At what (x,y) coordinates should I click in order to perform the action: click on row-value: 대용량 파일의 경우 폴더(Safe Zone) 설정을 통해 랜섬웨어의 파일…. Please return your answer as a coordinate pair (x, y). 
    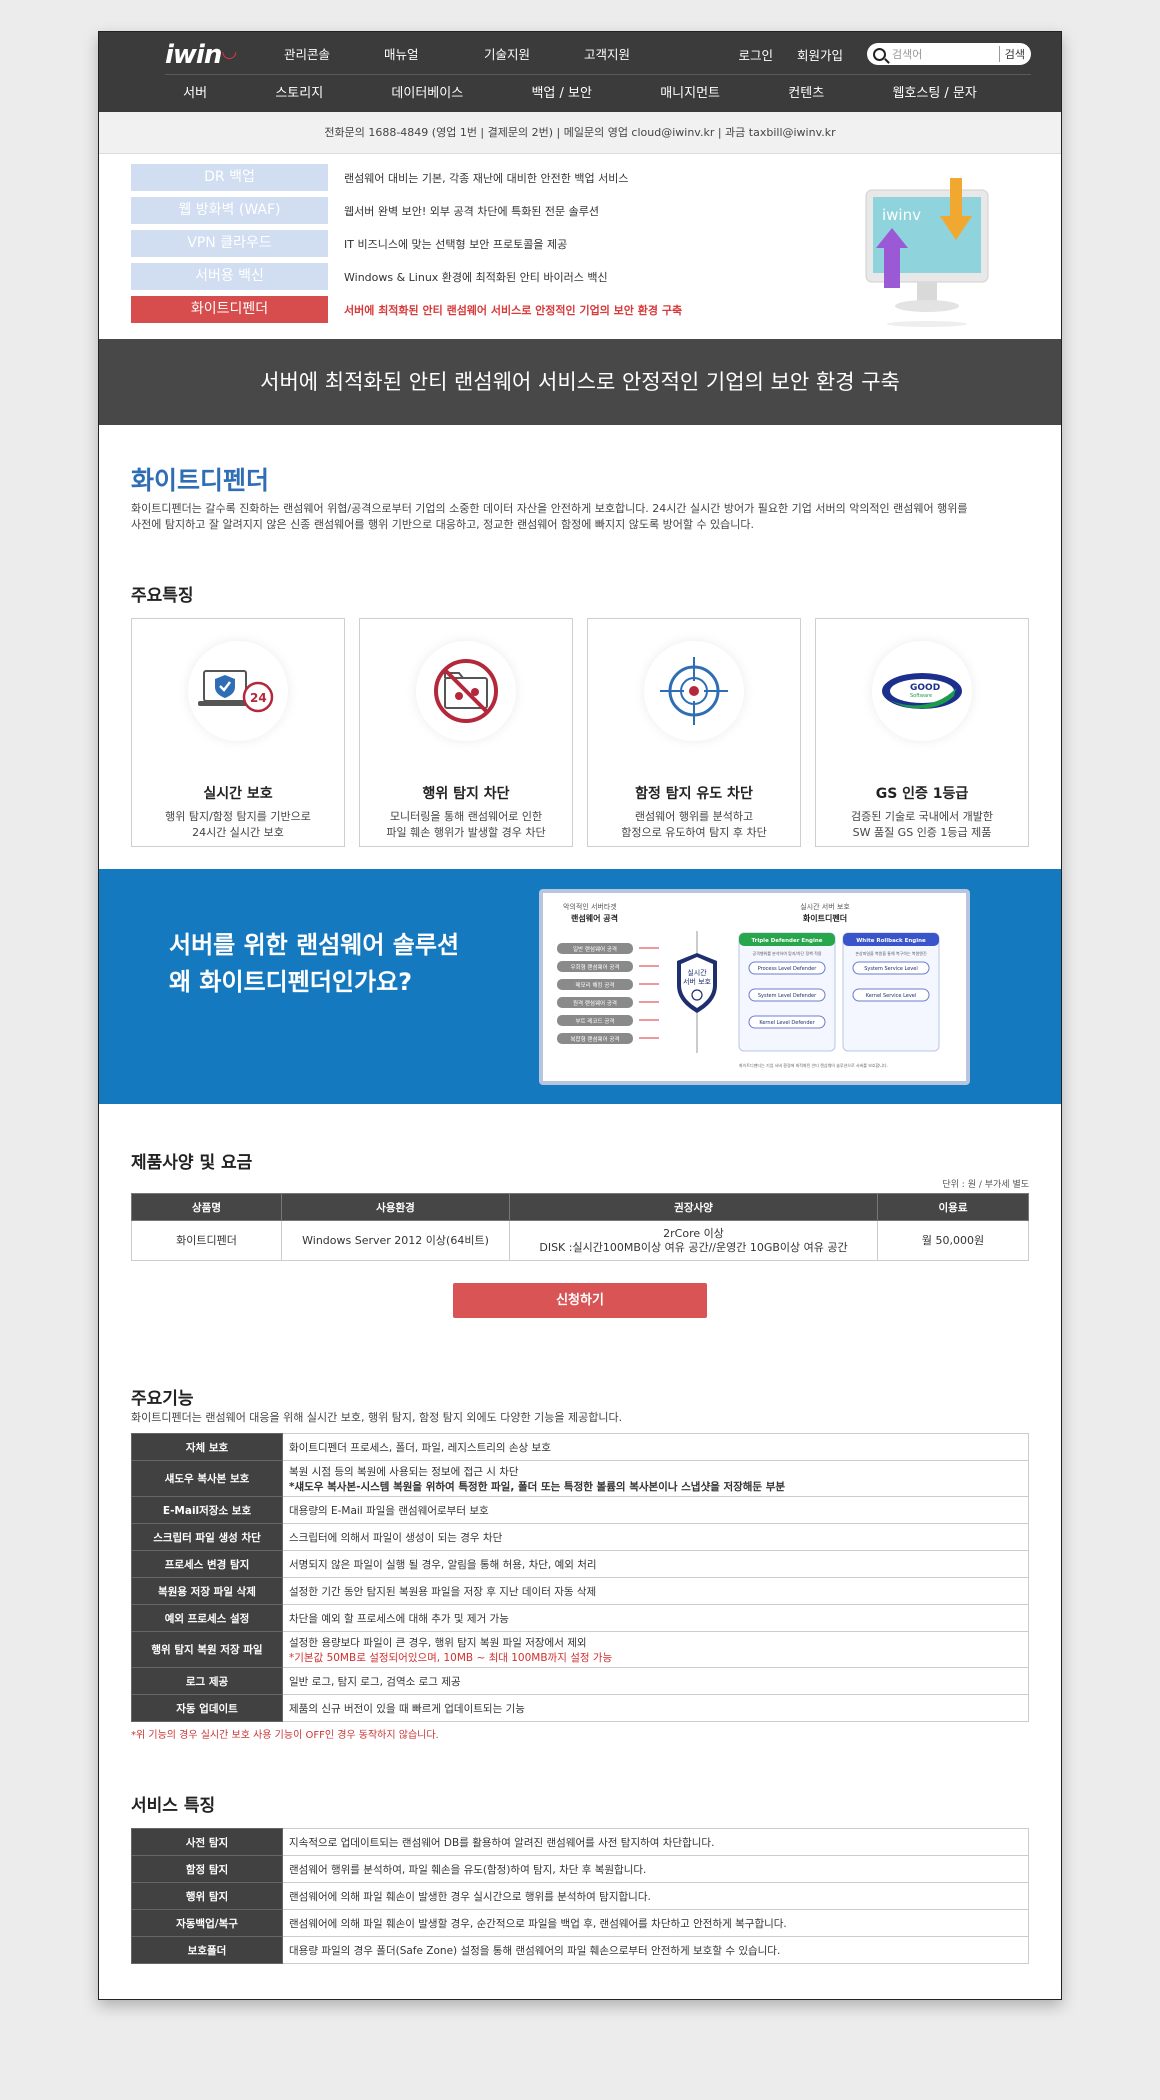
    Looking at the image, I should click on (655, 1950).